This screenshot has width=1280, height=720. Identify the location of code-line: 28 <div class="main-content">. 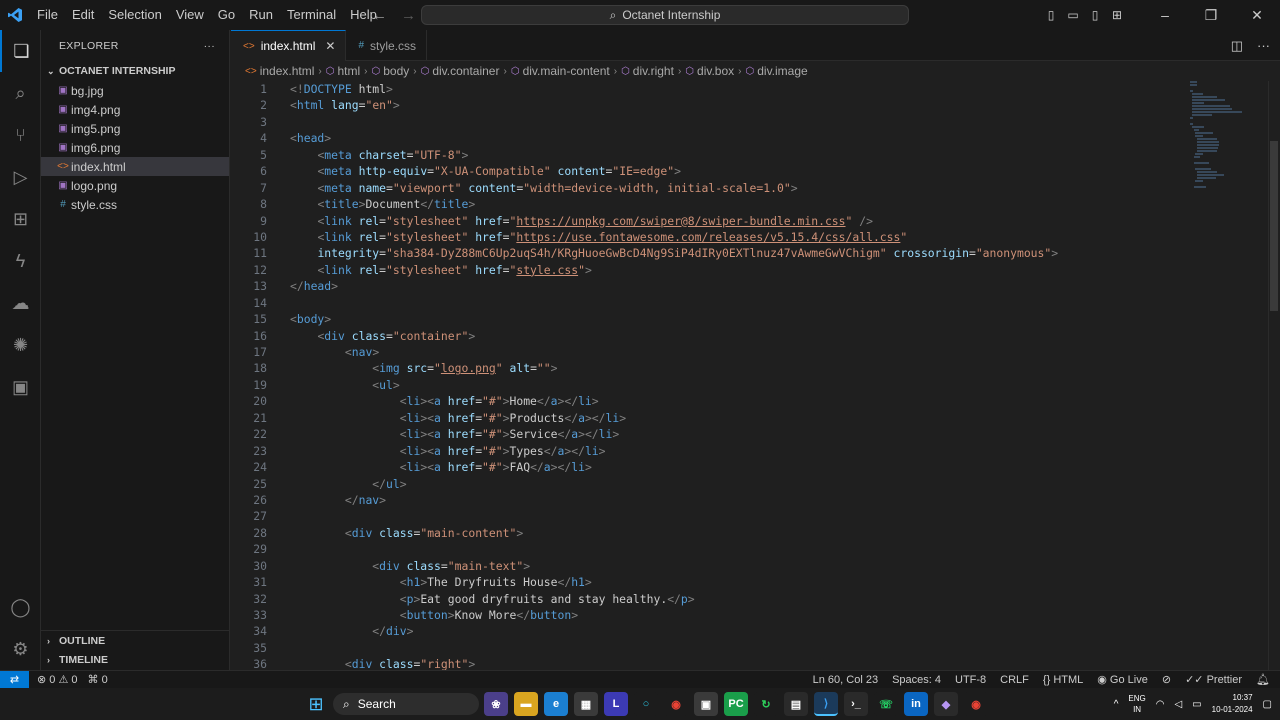
(711, 533).